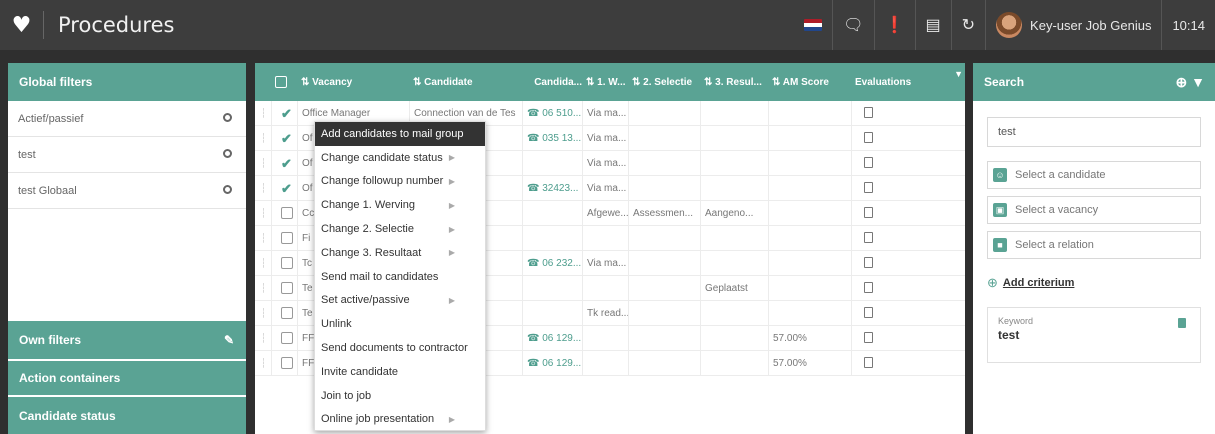  Describe the element at coordinates (1094, 245) in the screenshot. I see `select-relation-field: ■ Select a relation` at that location.